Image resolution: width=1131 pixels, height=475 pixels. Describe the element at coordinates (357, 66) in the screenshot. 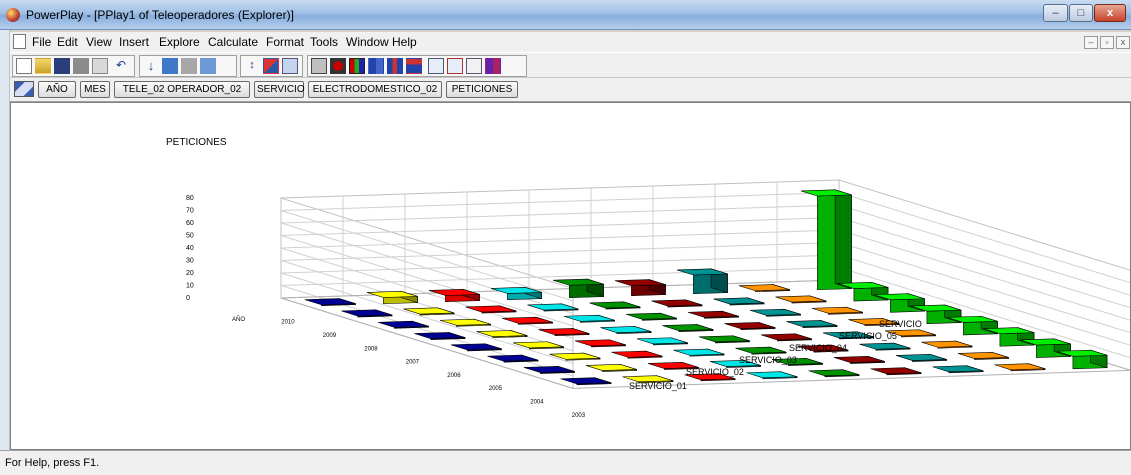

I see `3d-bar-icon` at that location.